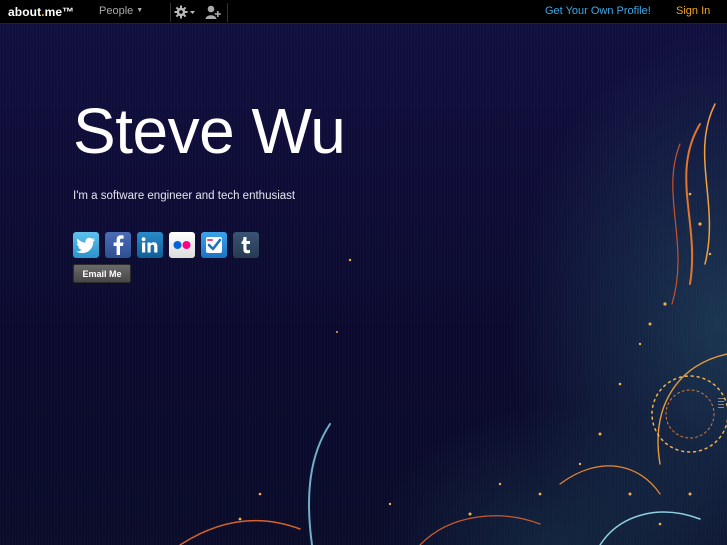  I want to click on gear-menu-button, so click(185, 12).